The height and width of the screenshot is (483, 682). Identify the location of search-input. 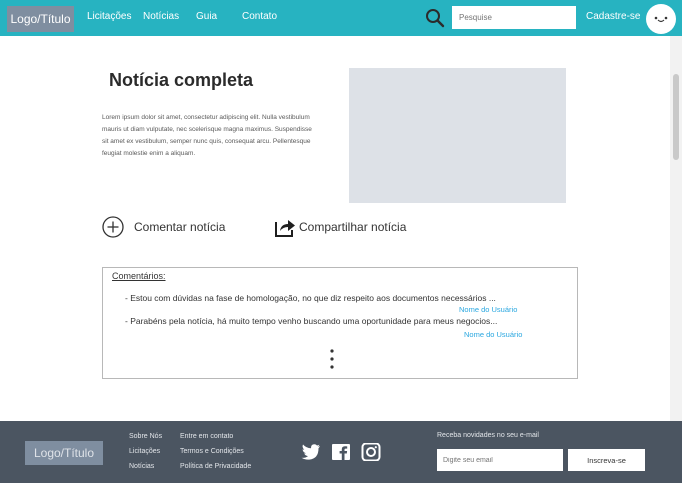
(514, 17).